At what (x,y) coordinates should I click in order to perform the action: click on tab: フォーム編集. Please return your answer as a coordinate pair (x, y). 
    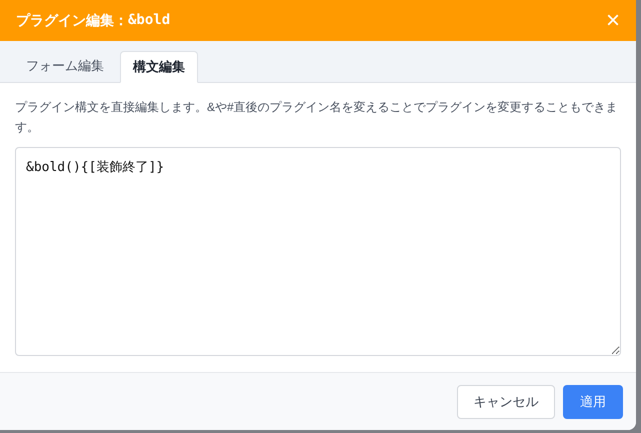
    Looking at the image, I should click on (65, 66).